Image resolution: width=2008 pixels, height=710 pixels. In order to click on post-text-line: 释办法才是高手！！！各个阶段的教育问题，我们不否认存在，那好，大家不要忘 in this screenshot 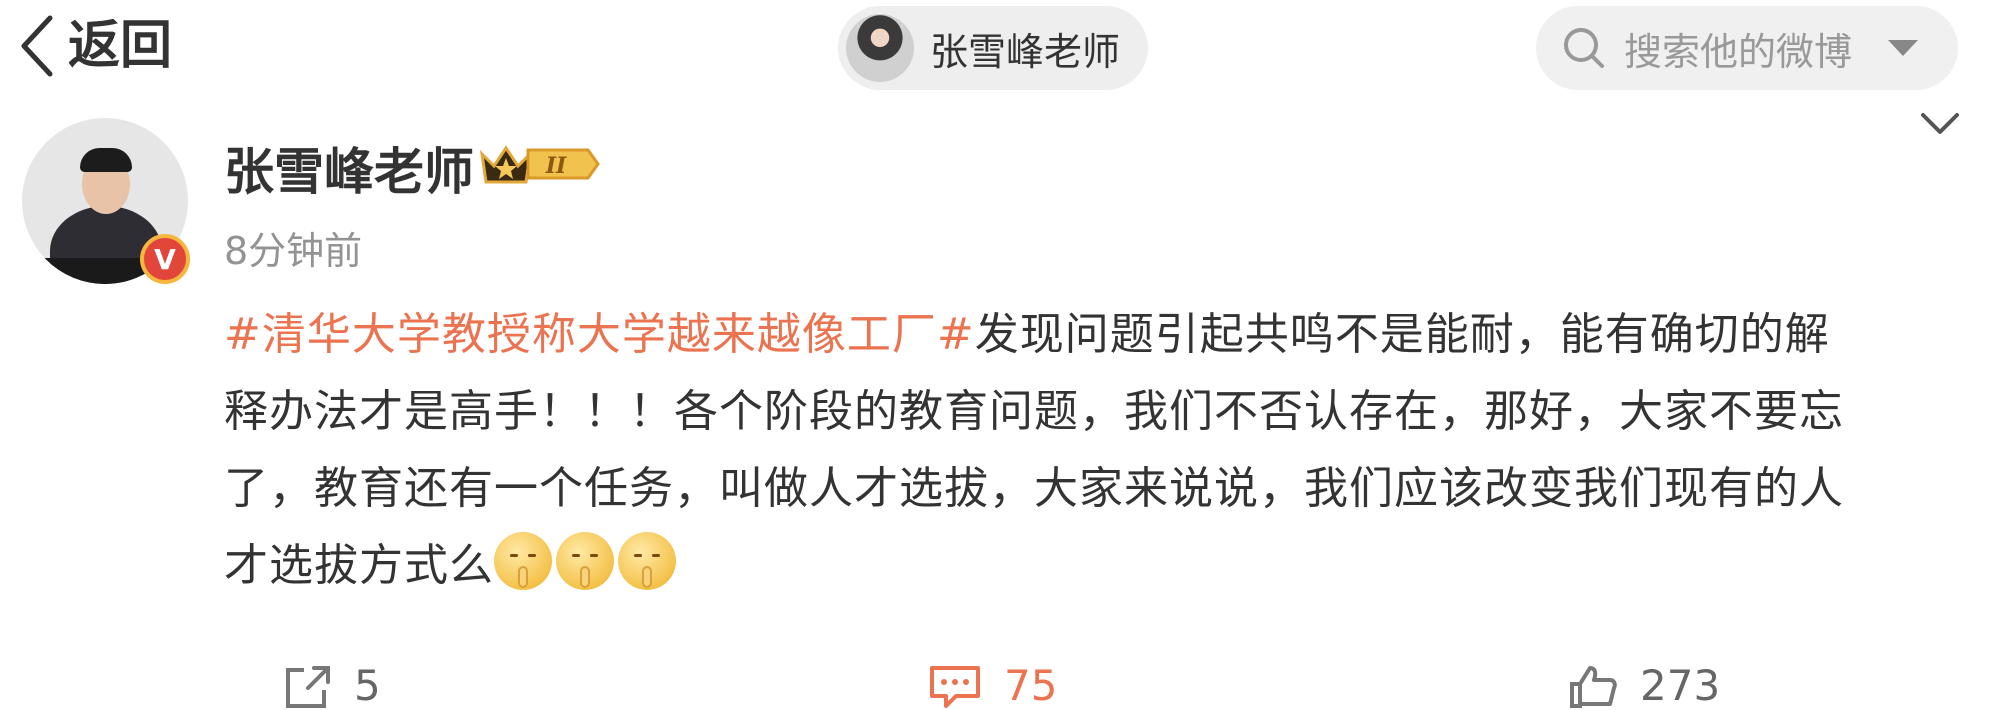, I will do `click(1034, 411)`.